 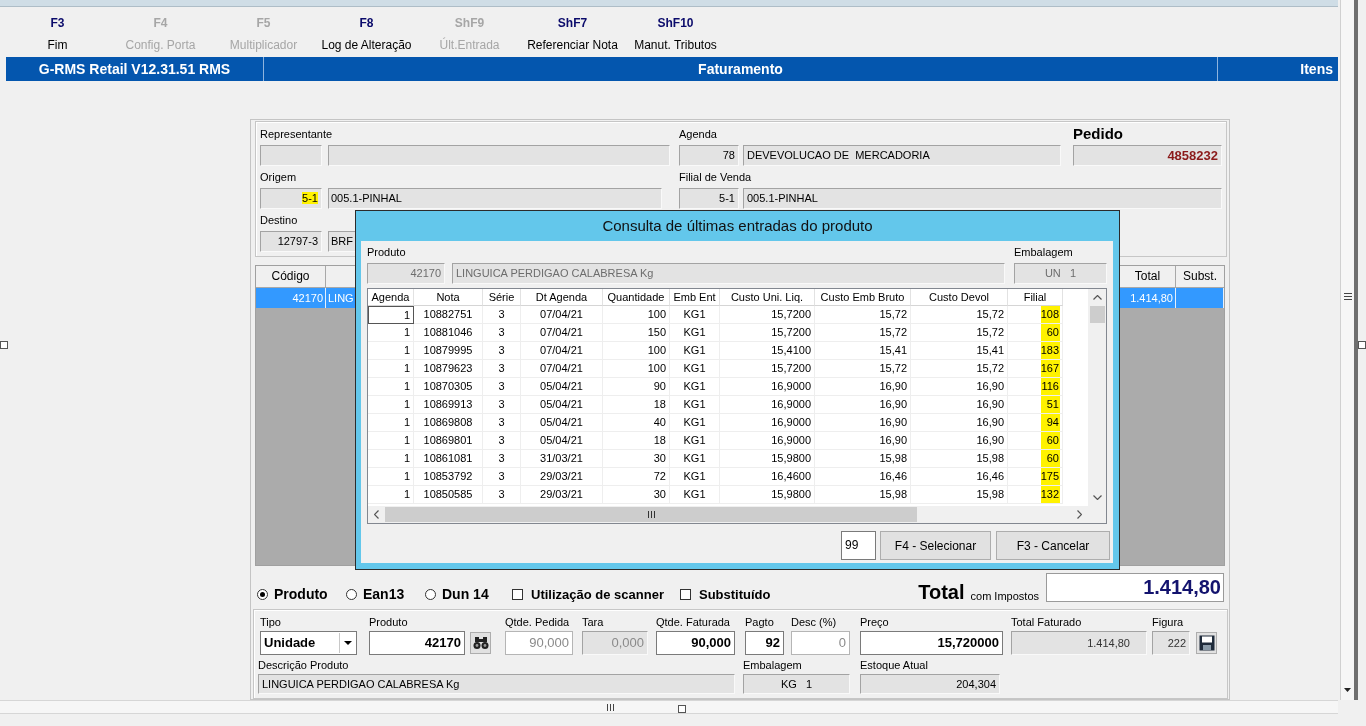 I want to click on binoculars-icon, so click(x=480, y=643).